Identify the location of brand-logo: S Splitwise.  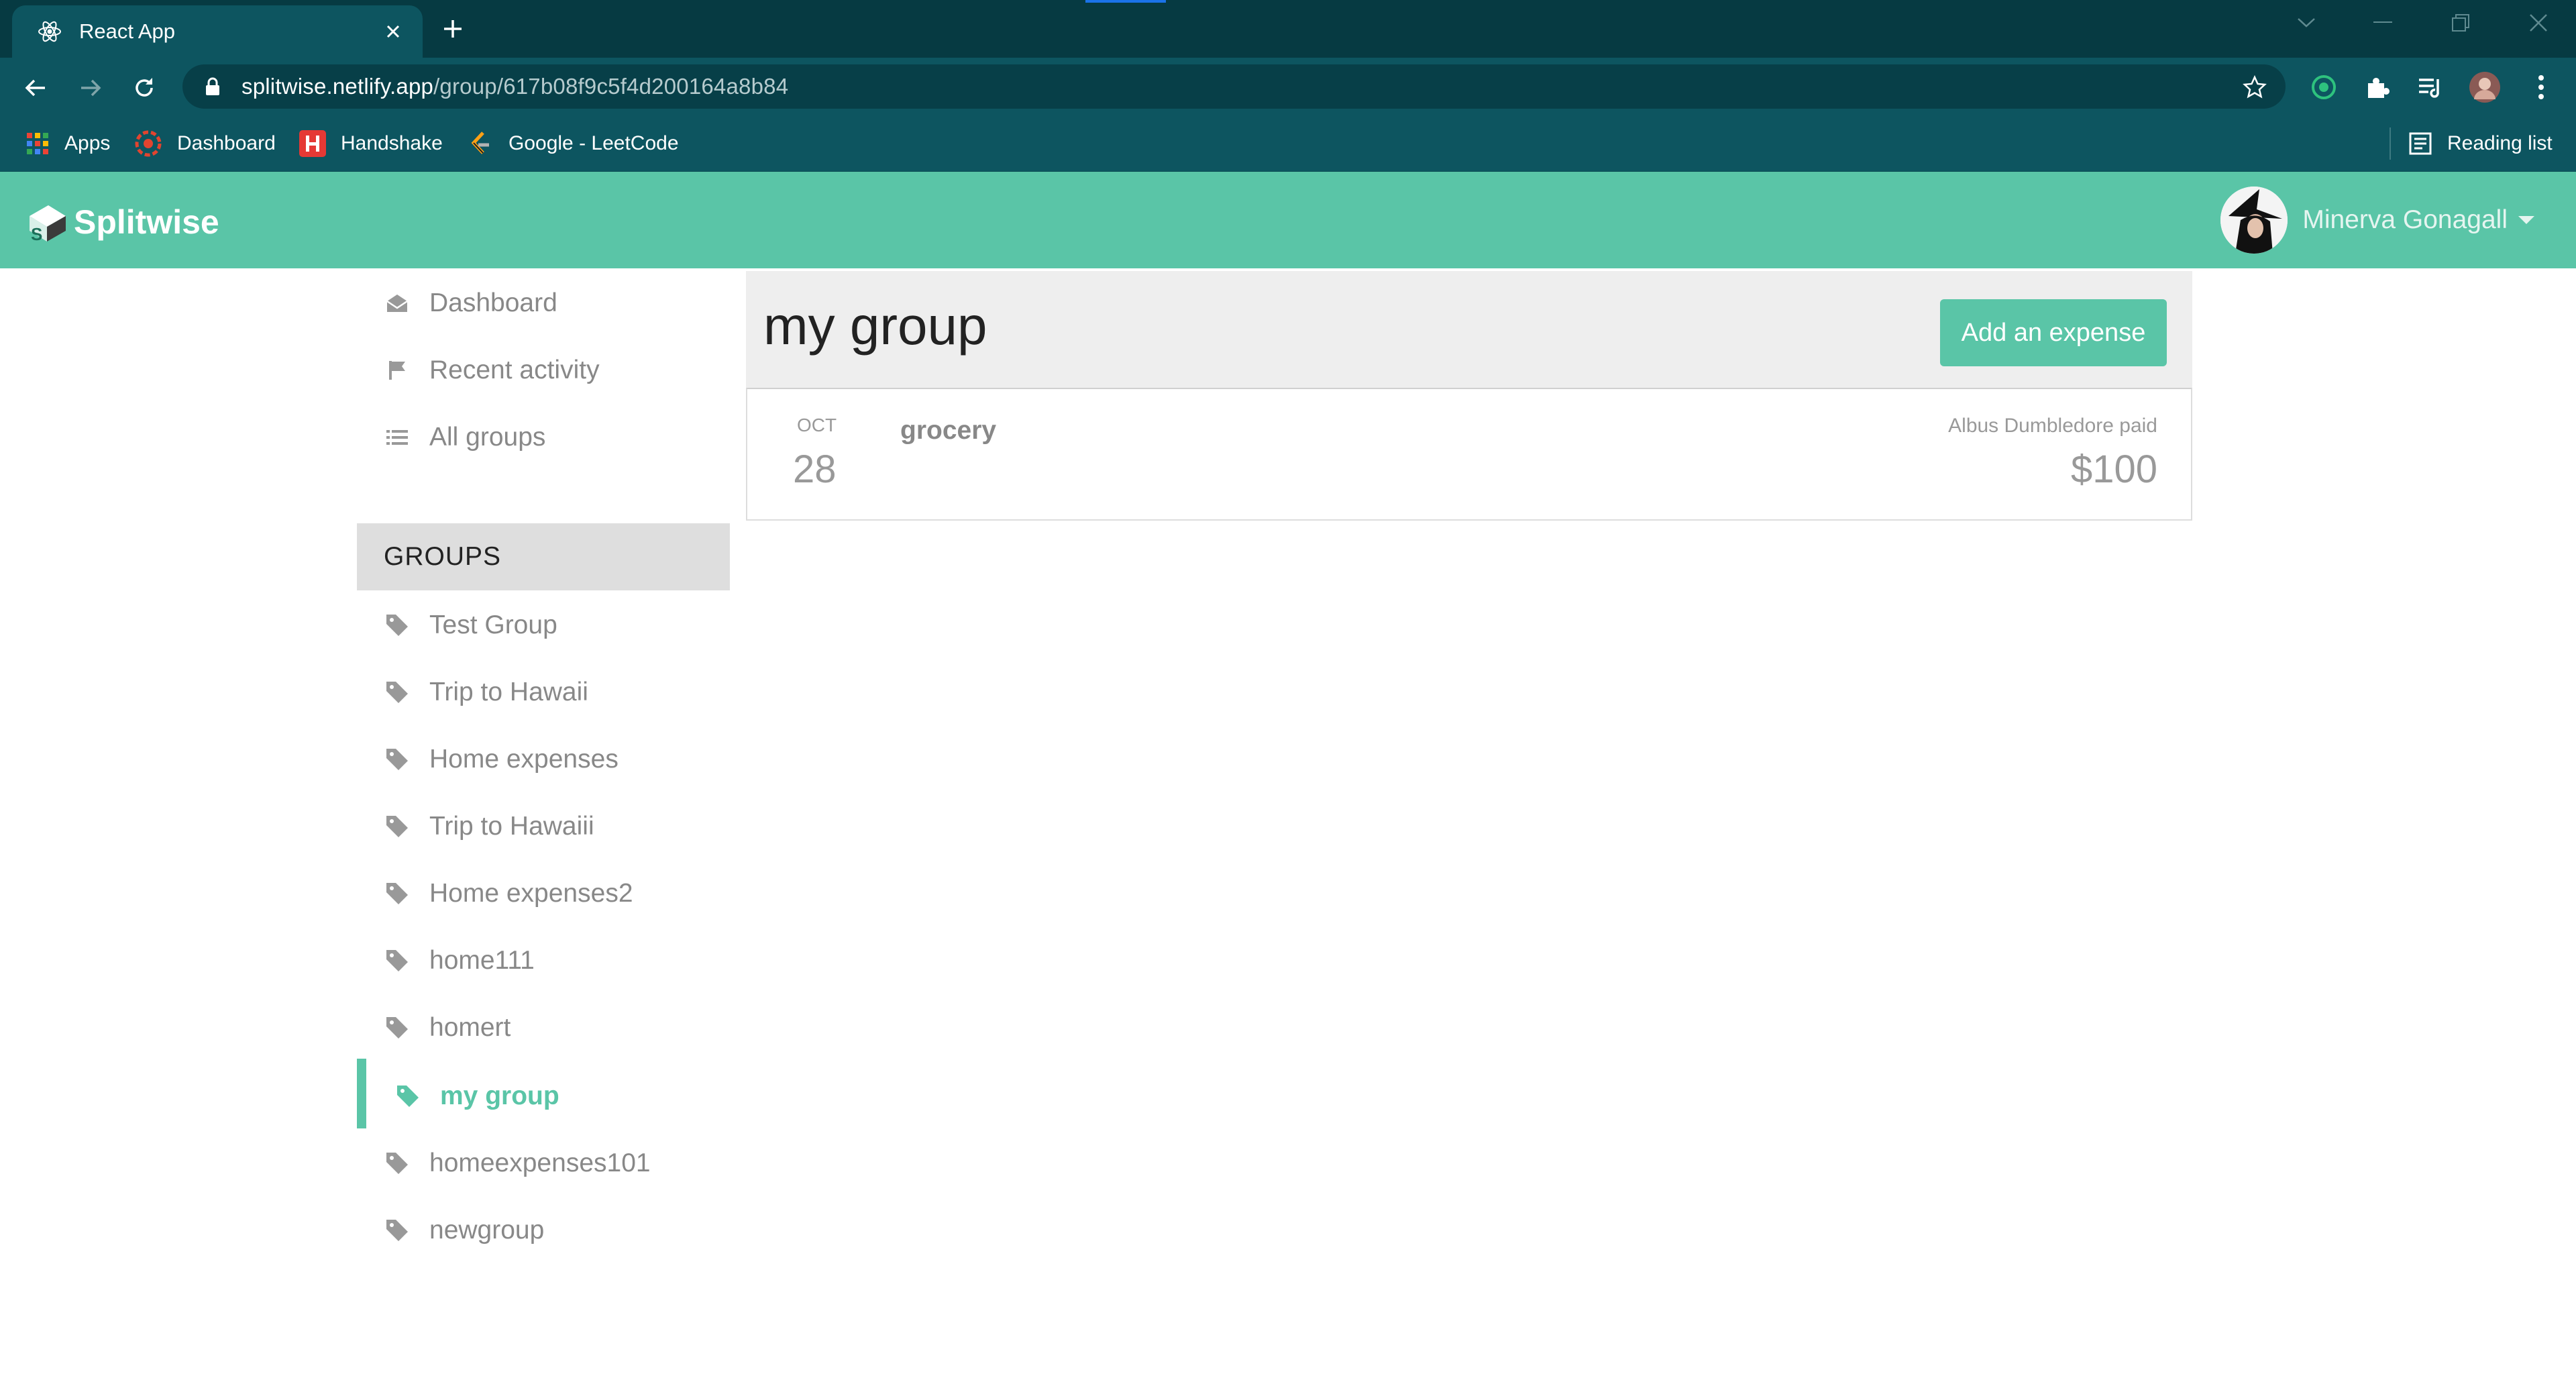
(123, 222).